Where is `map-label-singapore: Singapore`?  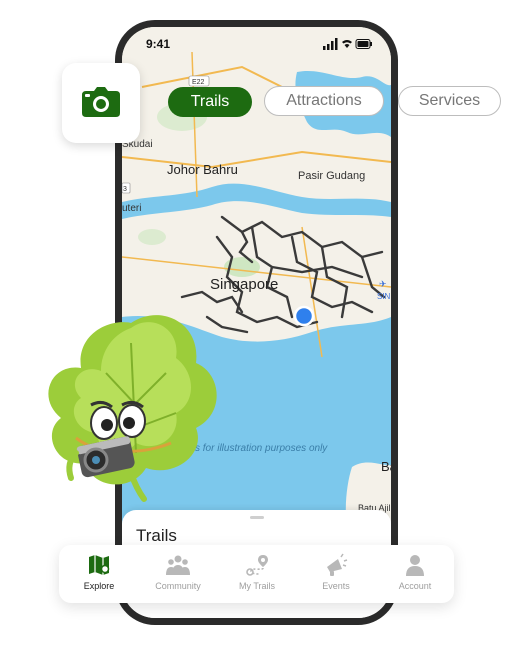
map-label-singapore: Singapore is located at coordinates (244, 284).